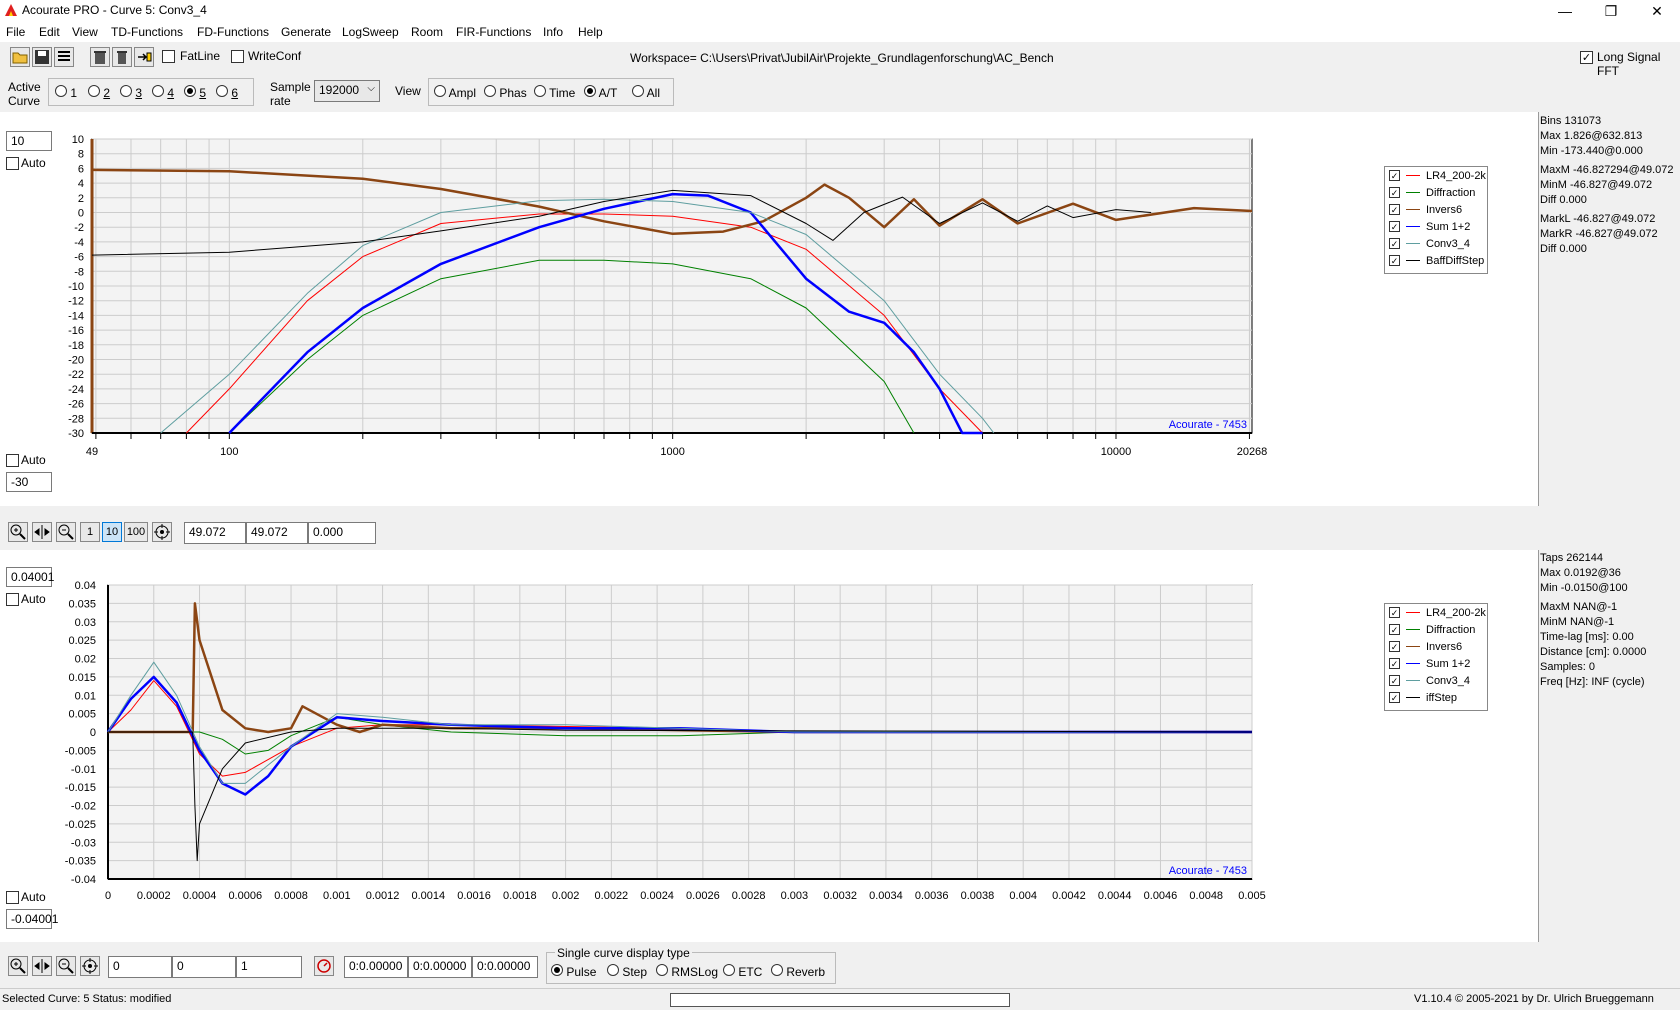 The image size is (1680, 1010). What do you see at coordinates (505, 92) in the screenshot?
I see `view-radio-phas: Phas` at bounding box center [505, 92].